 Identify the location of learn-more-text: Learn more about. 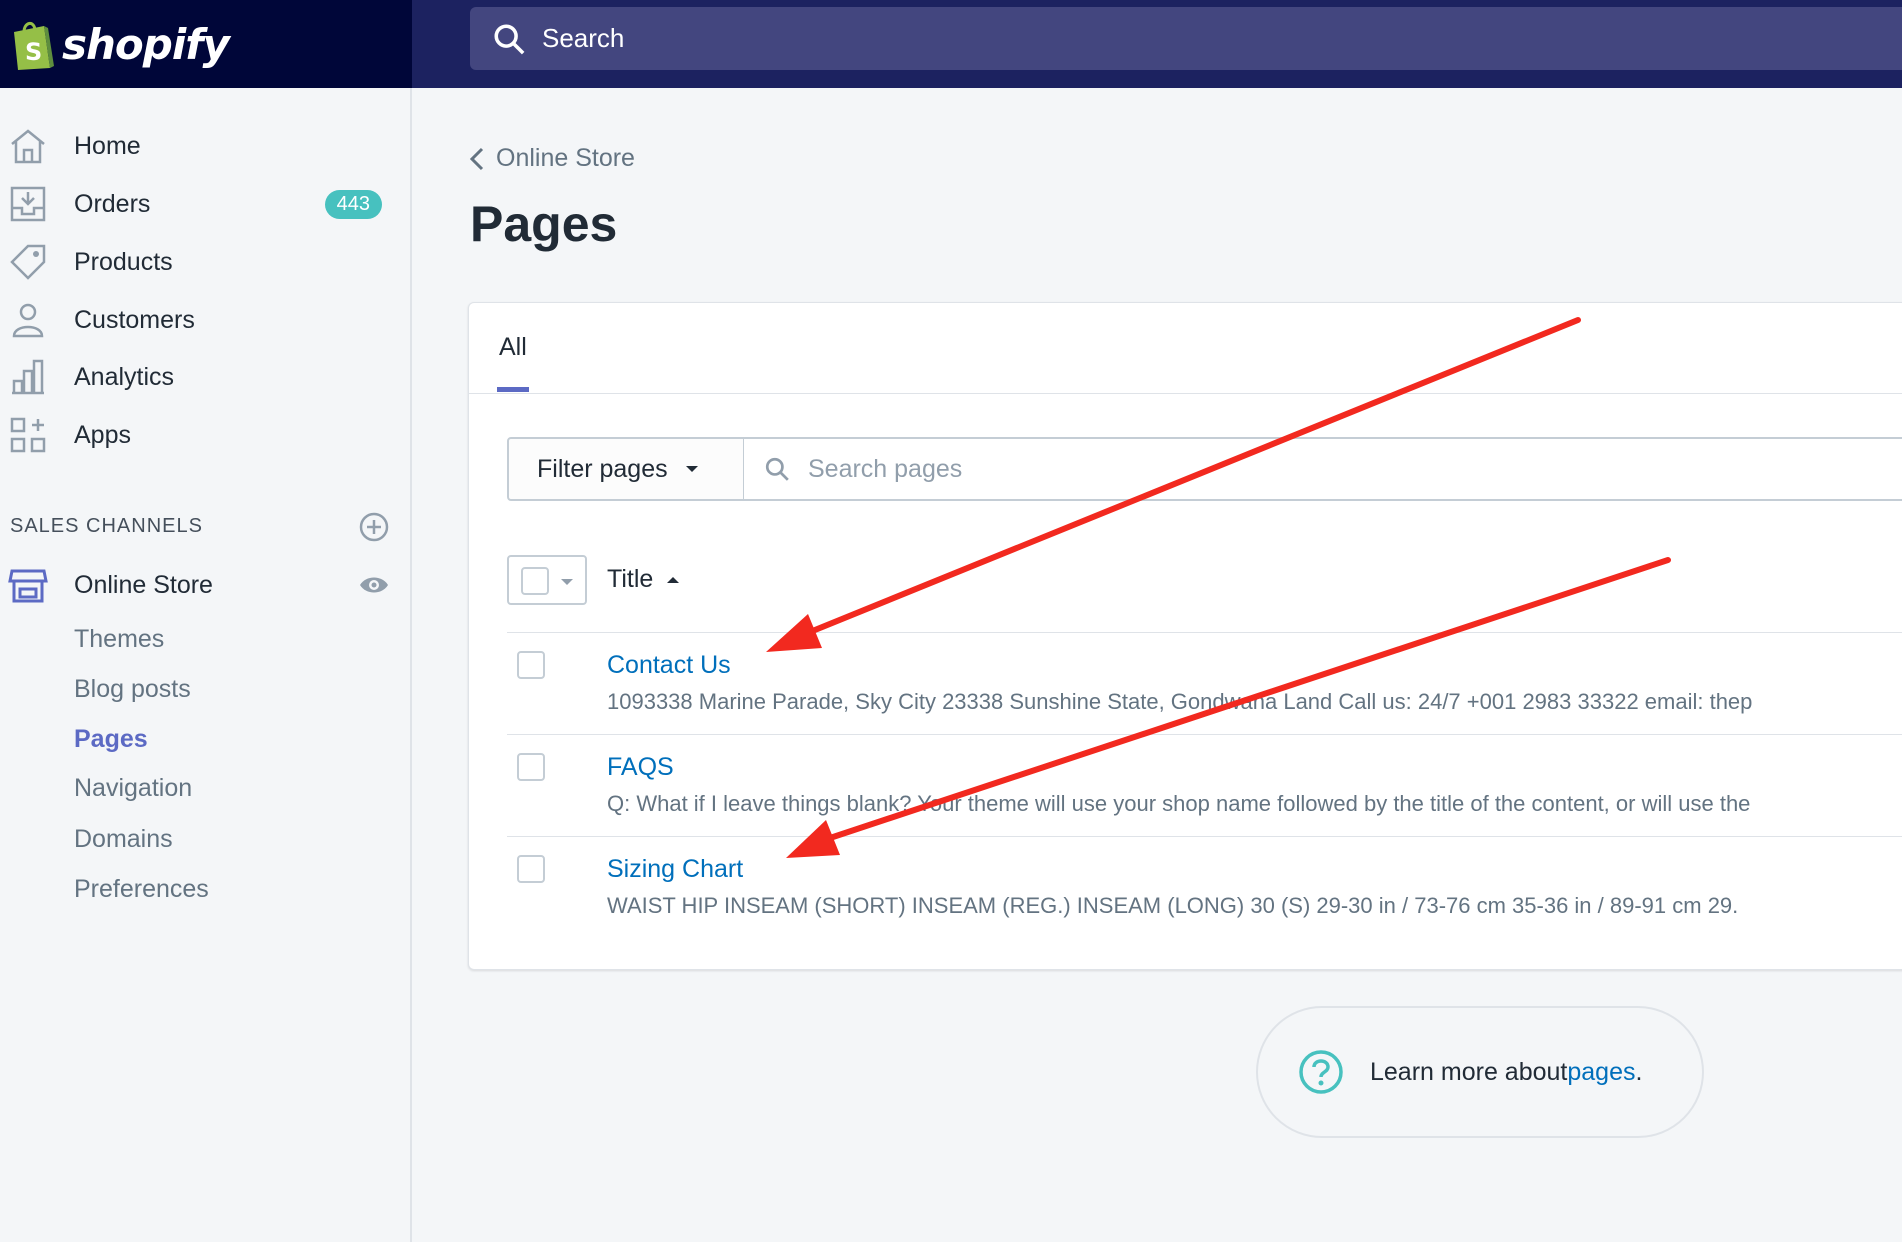
(1469, 1071).